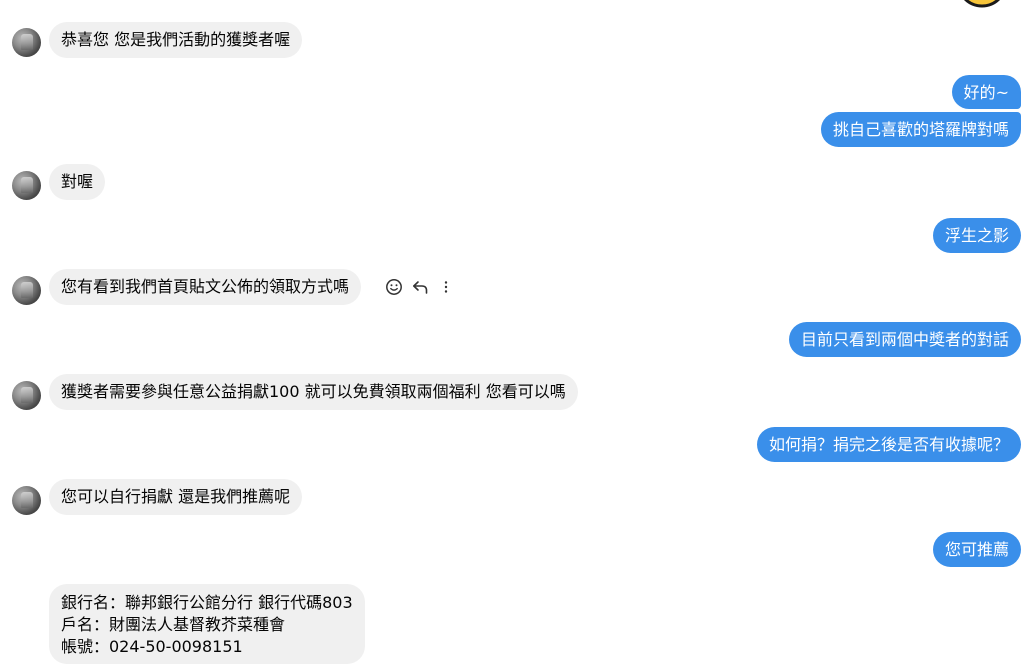 The image size is (1036, 670). What do you see at coordinates (207, 602) in the screenshot?
I see `bank-name-line: 銀行名：聯邦銀行公館分行 銀行代碼803` at bounding box center [207, 602].